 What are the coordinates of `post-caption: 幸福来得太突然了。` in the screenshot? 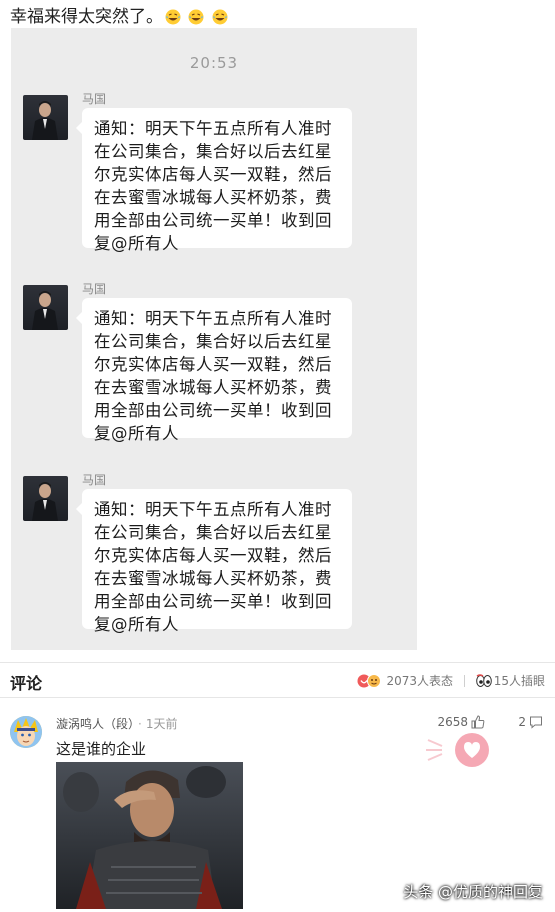 It's located at (120, 16).